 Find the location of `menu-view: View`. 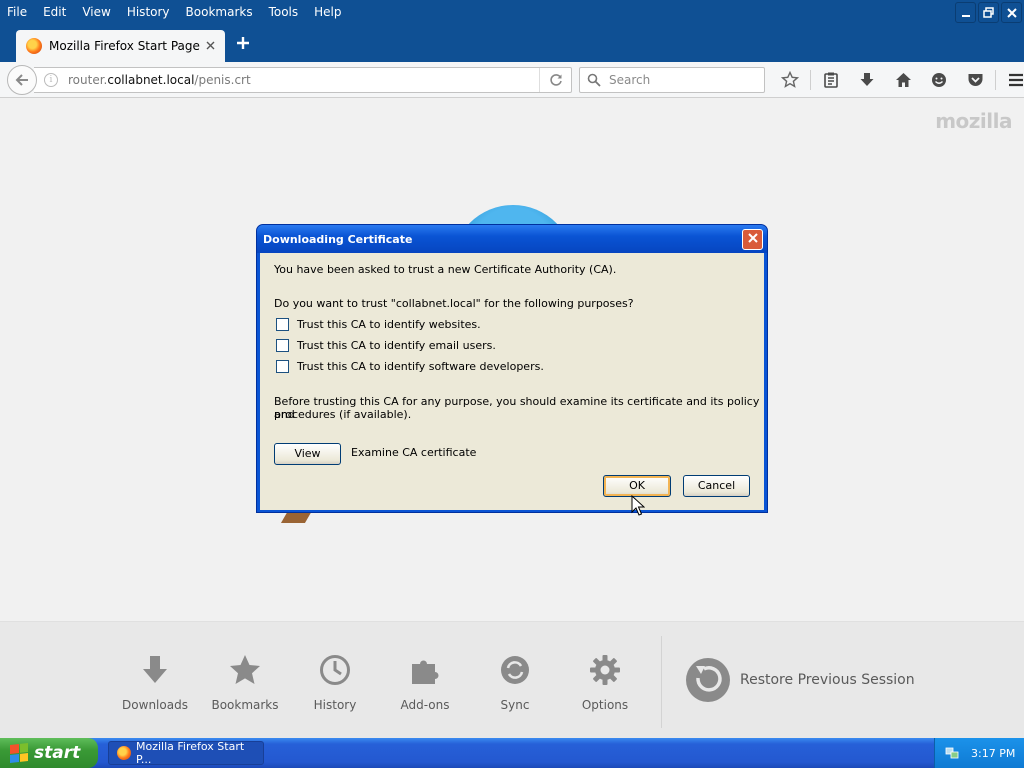

menu-view: View is located at coordinates (96, 12).